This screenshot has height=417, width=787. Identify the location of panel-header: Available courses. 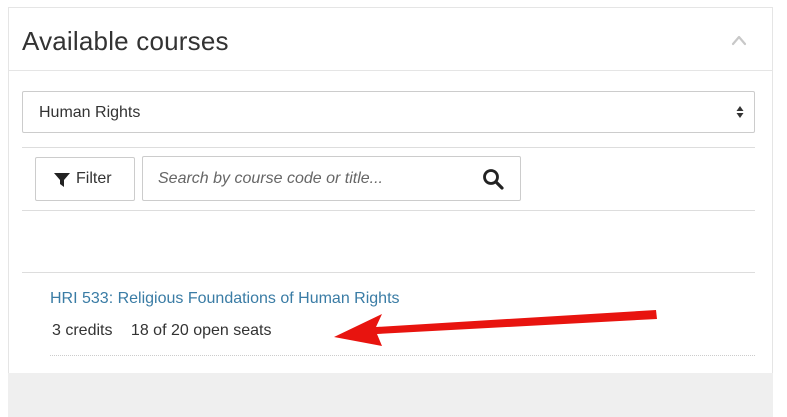
(390, 39).